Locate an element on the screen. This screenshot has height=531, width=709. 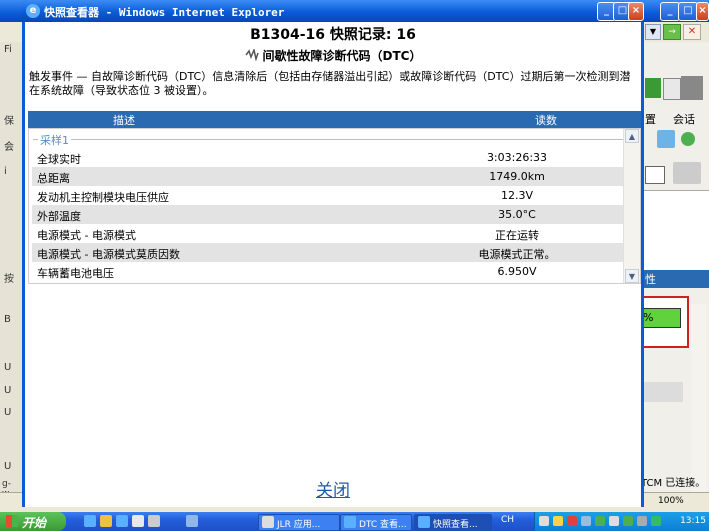
intermittent-icon is located at coordinates (251, 55).